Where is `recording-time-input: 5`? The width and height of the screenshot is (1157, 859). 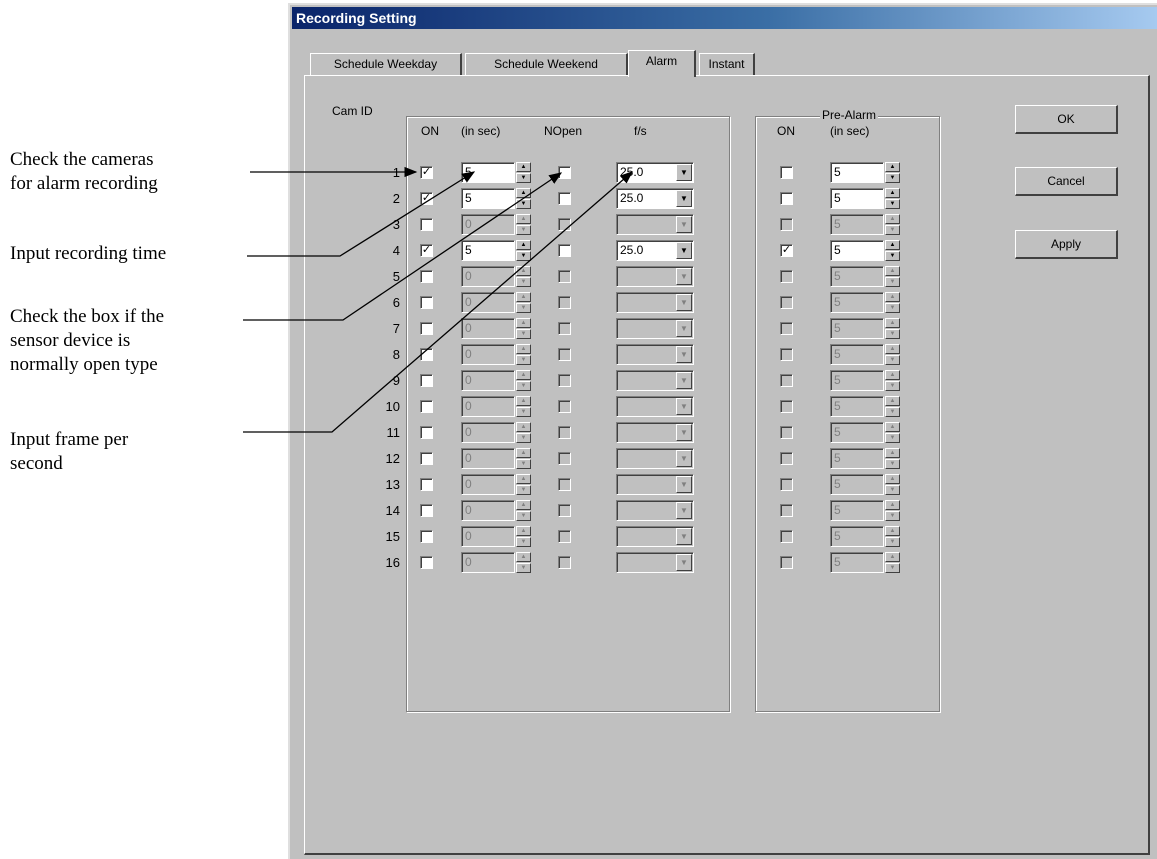
recording-time-input: 5 is located at coordinates (488, 250).